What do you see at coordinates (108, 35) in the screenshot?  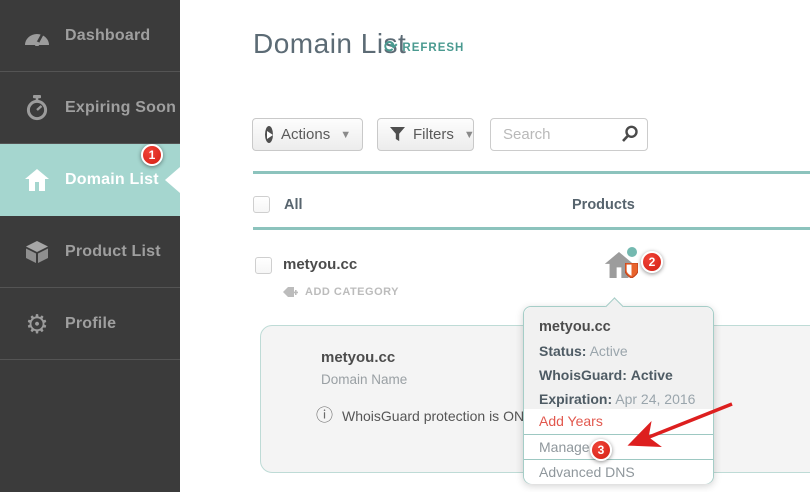 I see `sidebar-item-label: Dashboard` at bounding box center [108, 35].